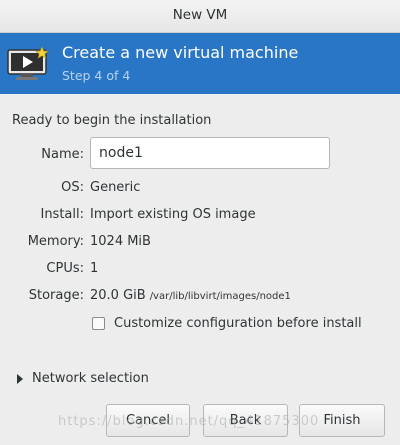 The height and width of the screenshot is (445, 400). I want to click on customize-option: Customize configuration before install, so click(227, 323).